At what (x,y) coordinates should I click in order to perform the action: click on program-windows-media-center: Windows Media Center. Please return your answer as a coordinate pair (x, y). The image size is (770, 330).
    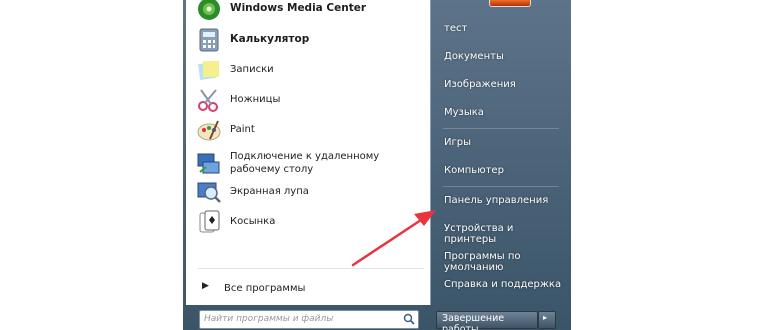
    Looking at the image, I should click on (310, 12).